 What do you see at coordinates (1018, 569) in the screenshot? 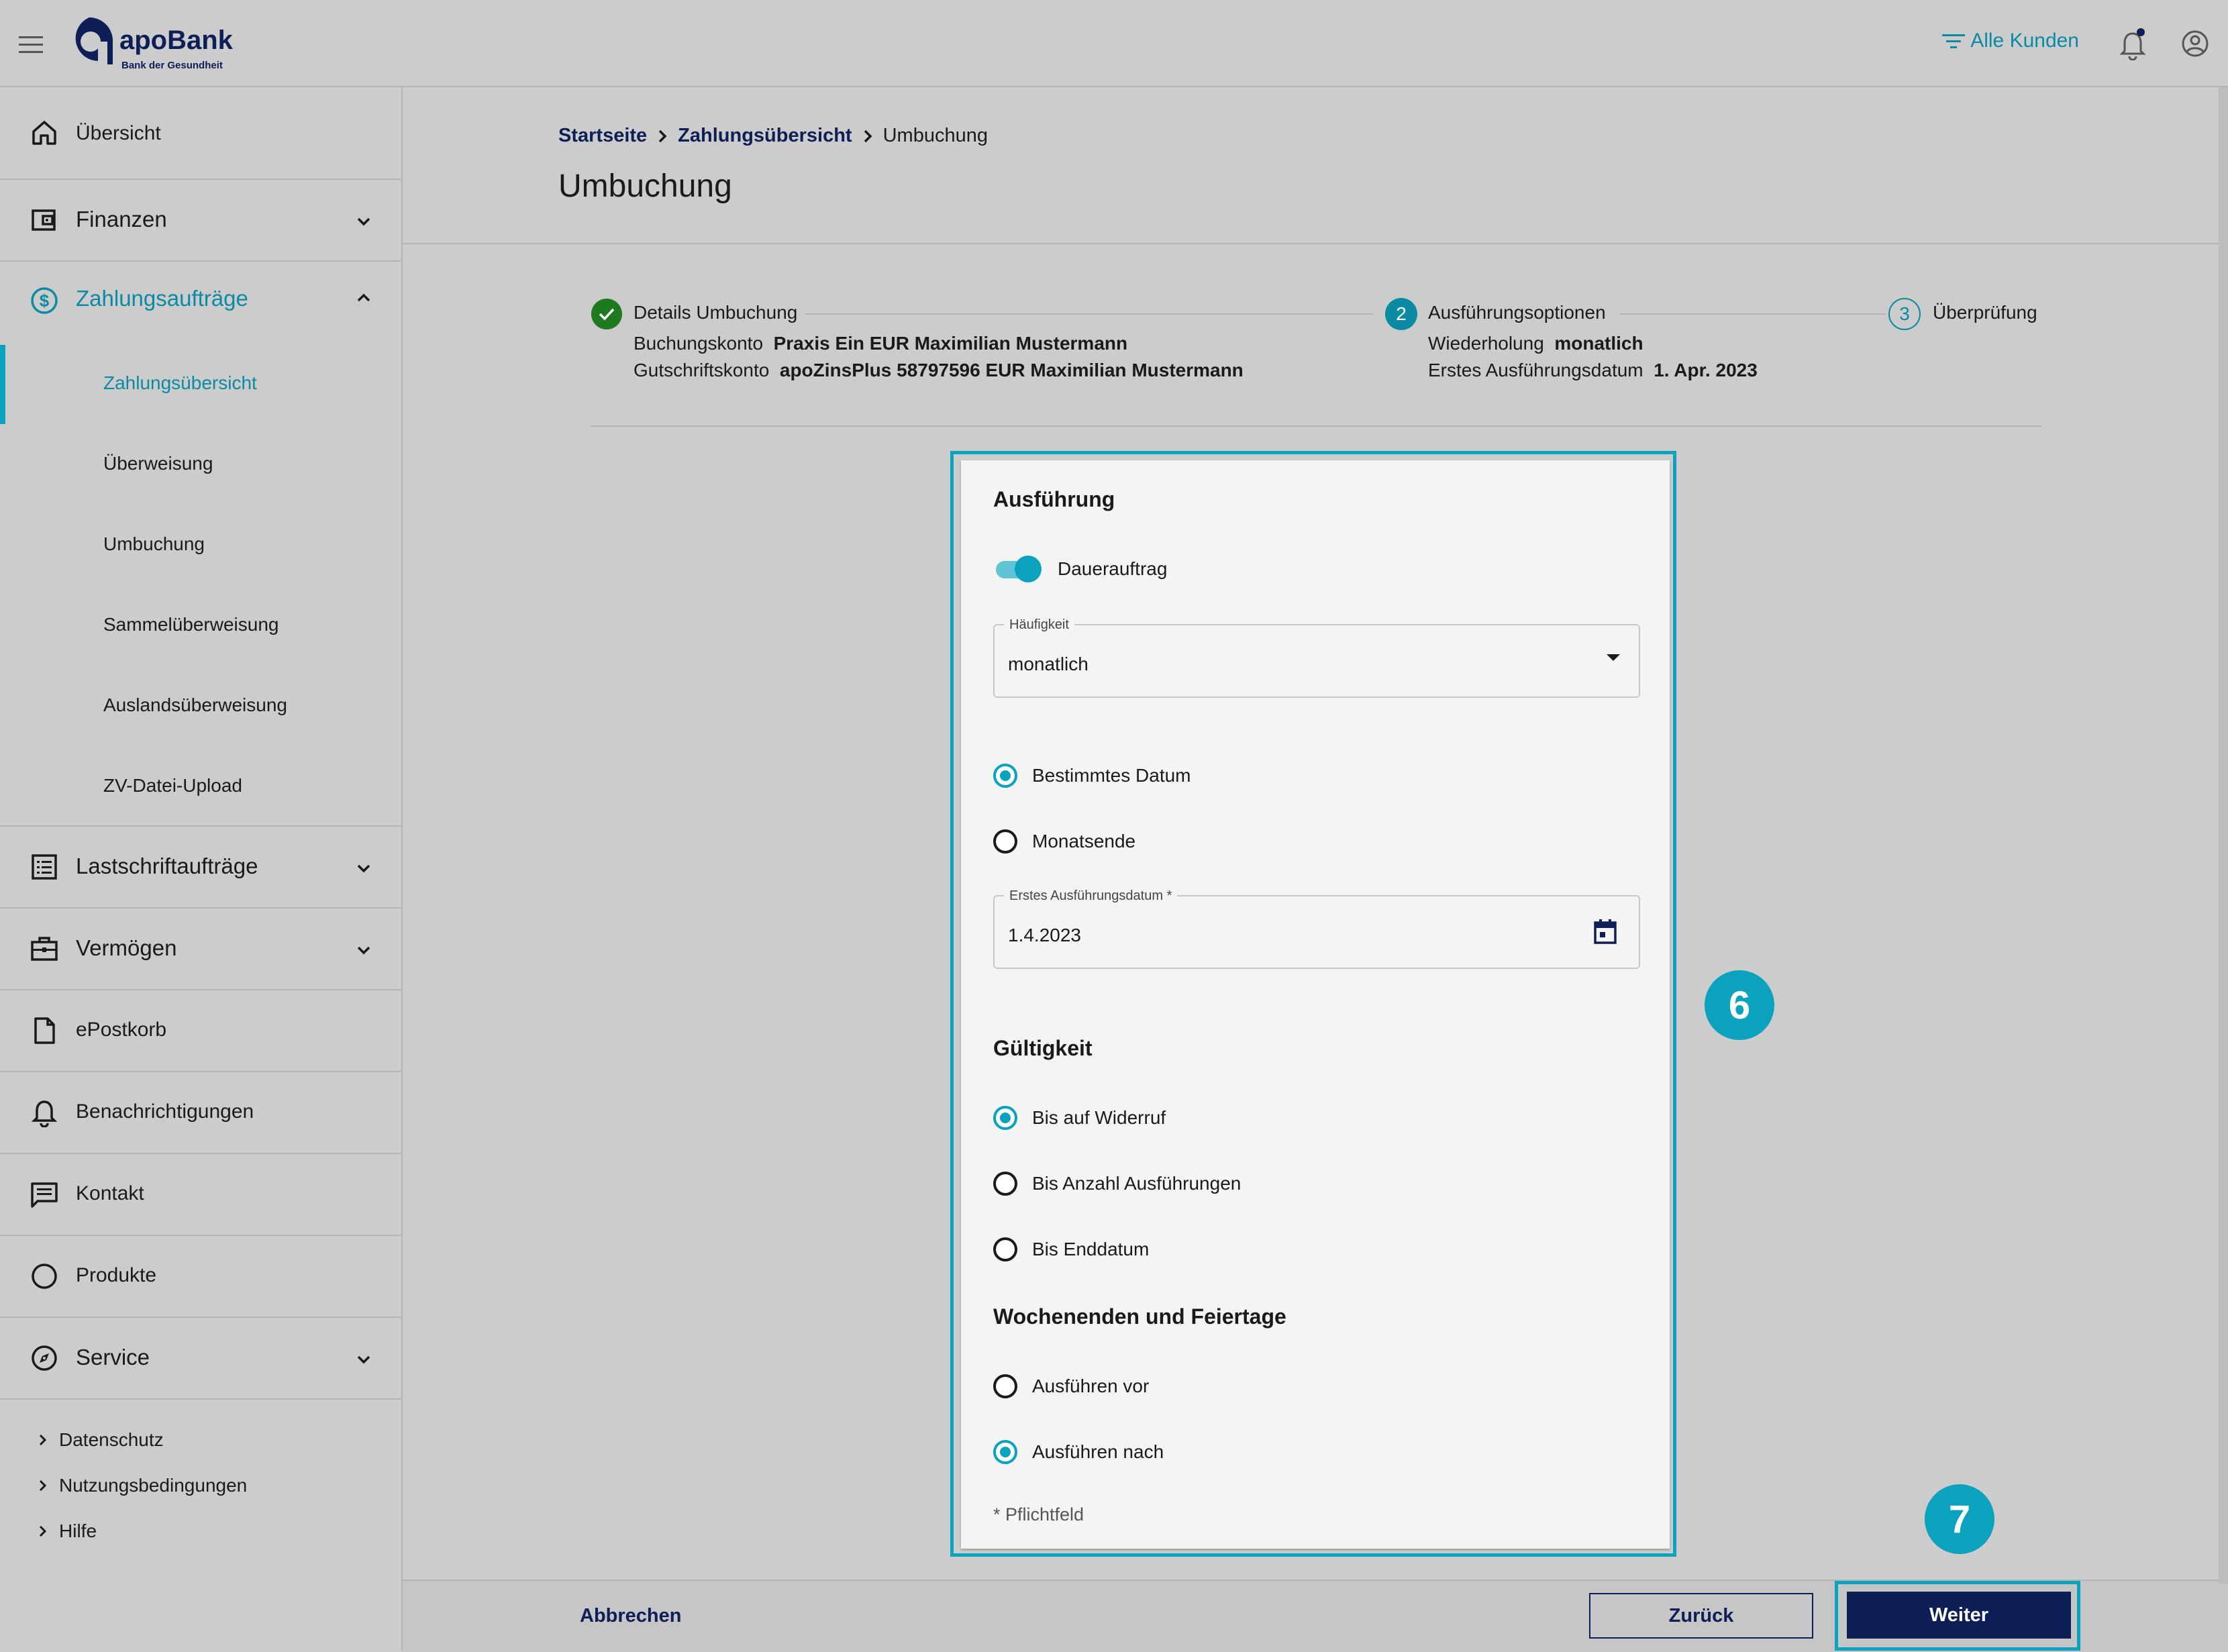
I see `toggle-switch` at bounding box center [1018, 569].